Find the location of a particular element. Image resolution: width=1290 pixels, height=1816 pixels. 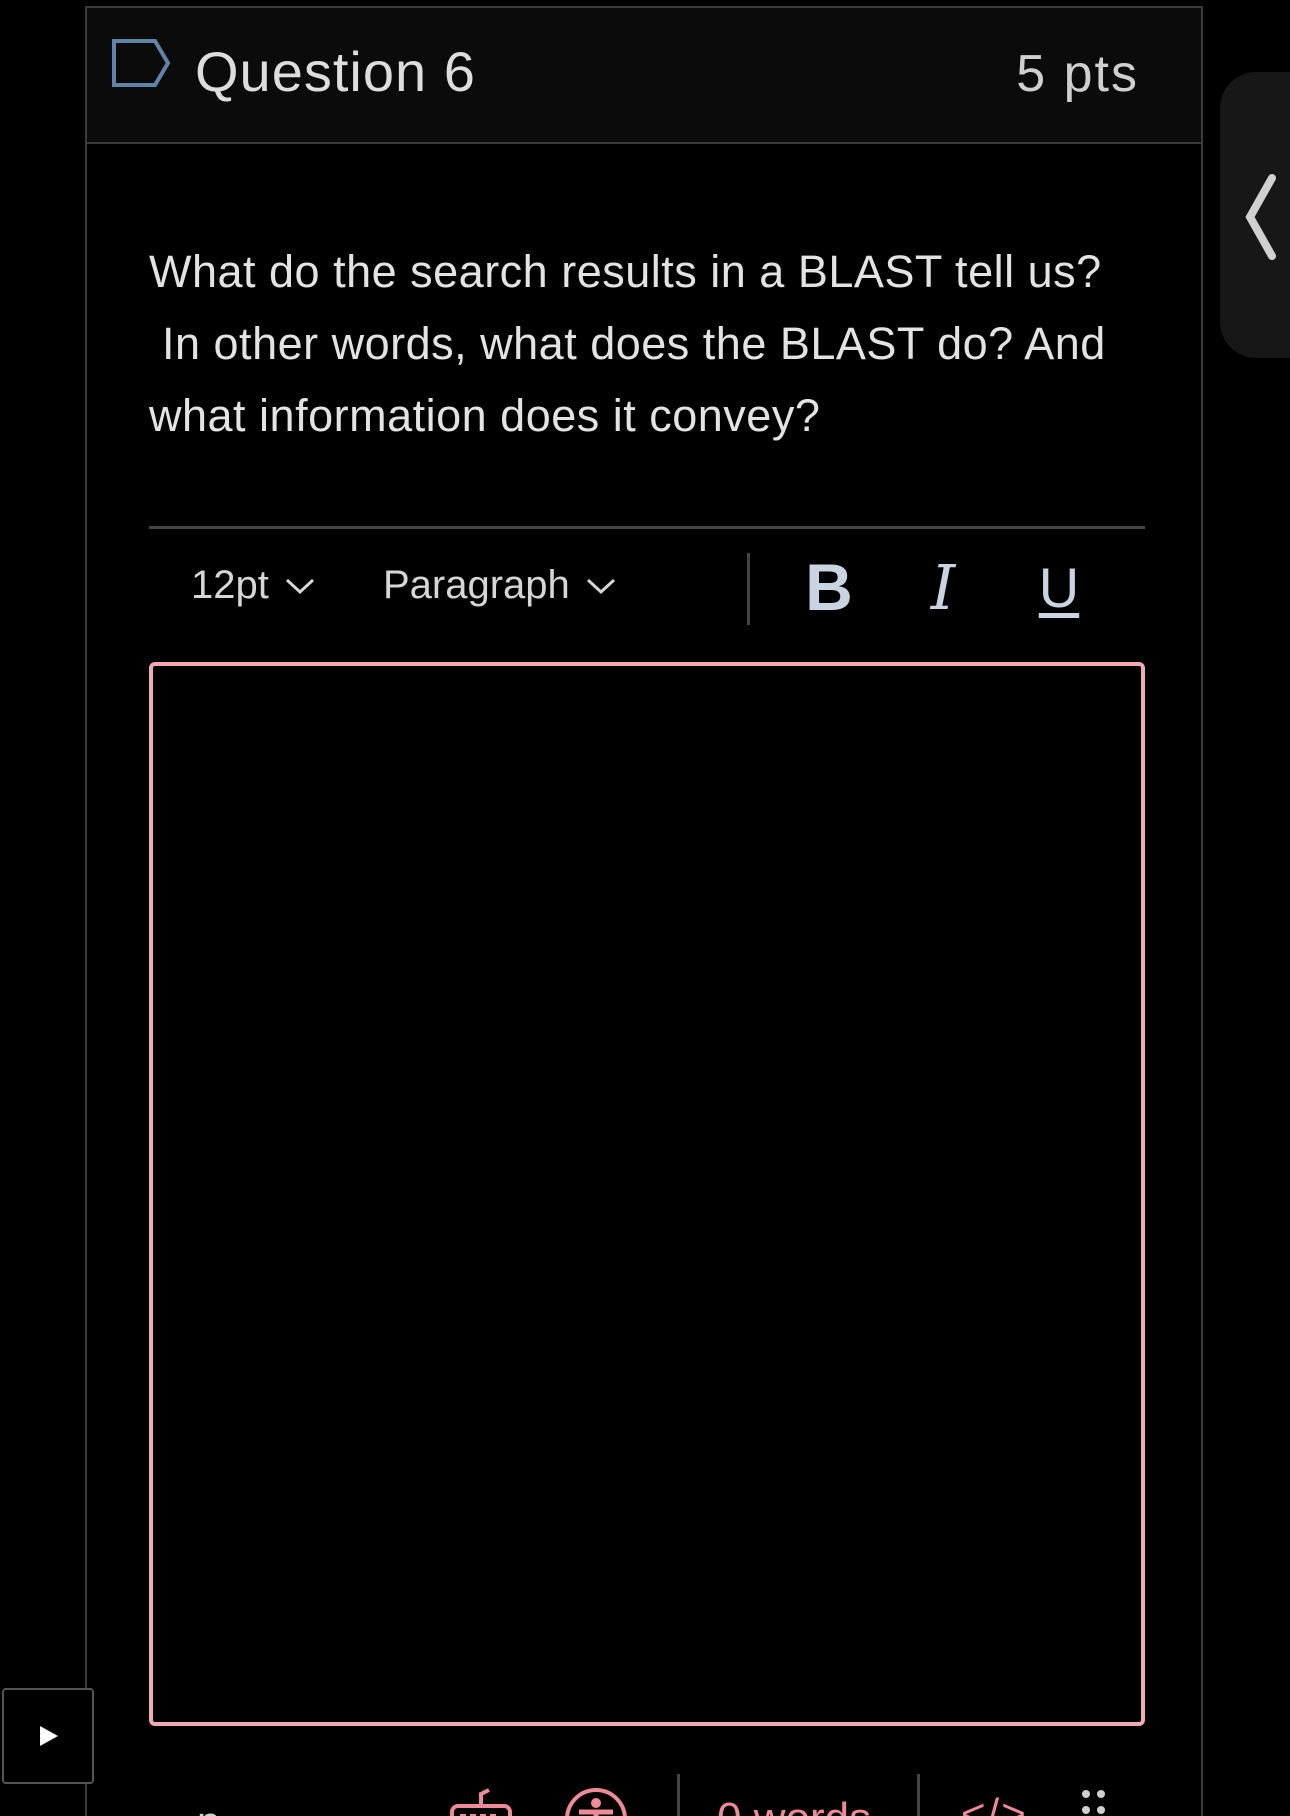

toolbar-divider is located at coordinates (748, 589).